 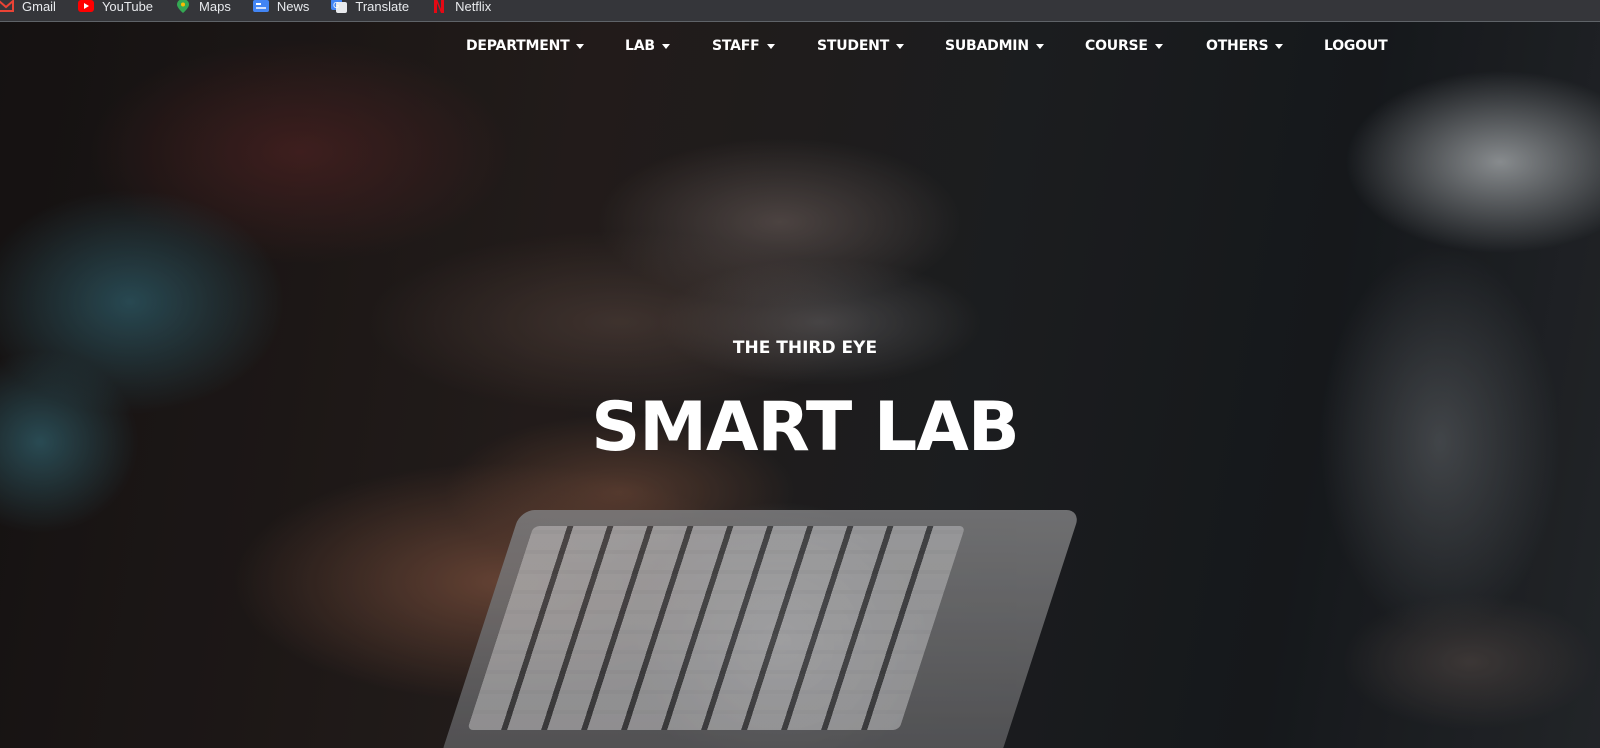 I want to click on bookmark-news: News, so click(x=281, y=7).